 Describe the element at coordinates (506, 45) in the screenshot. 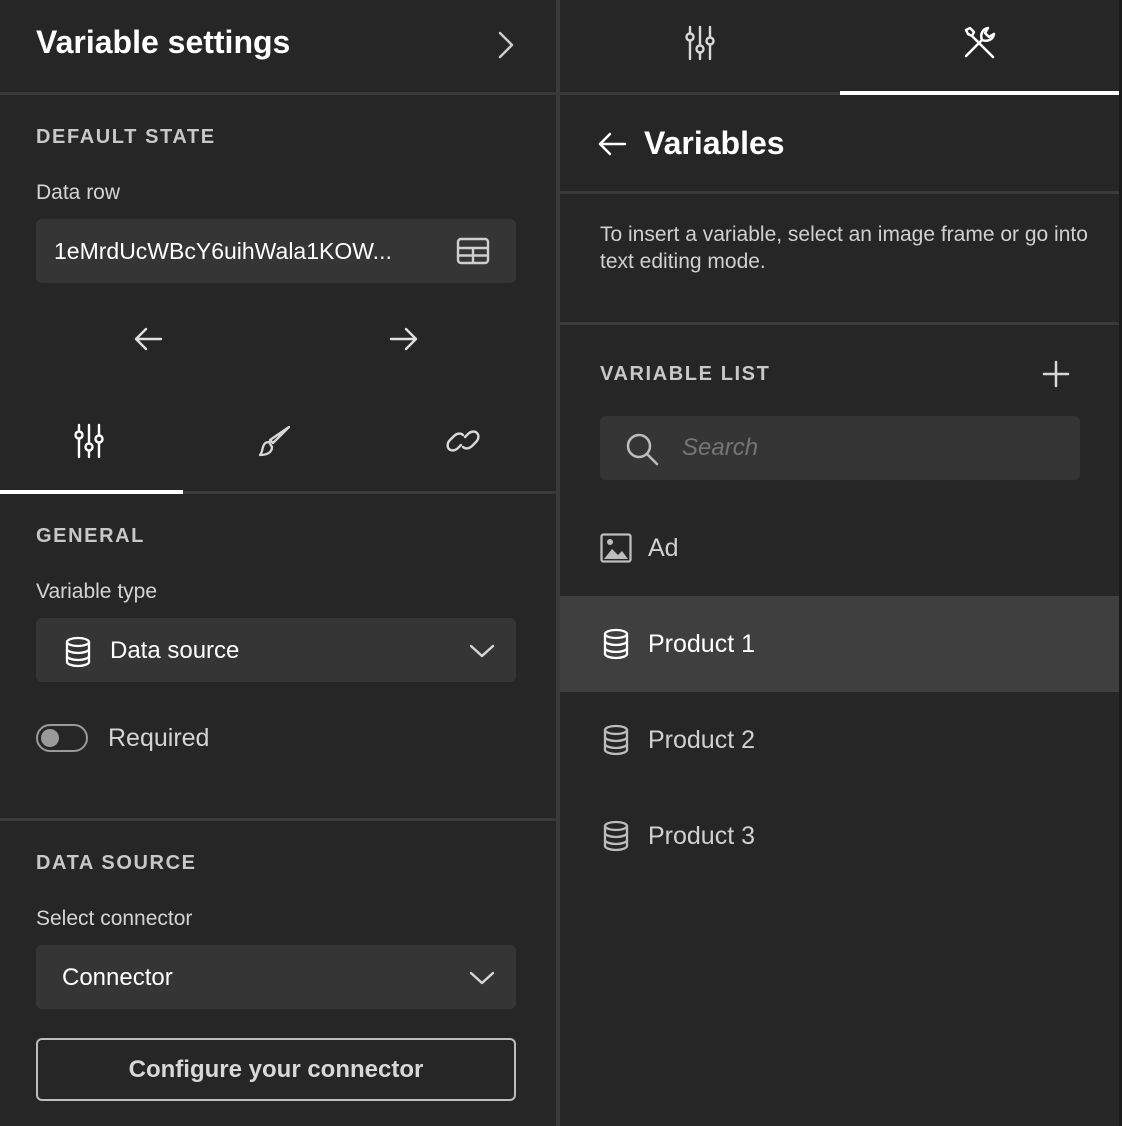

I see `chevron-right-icon` at that location.